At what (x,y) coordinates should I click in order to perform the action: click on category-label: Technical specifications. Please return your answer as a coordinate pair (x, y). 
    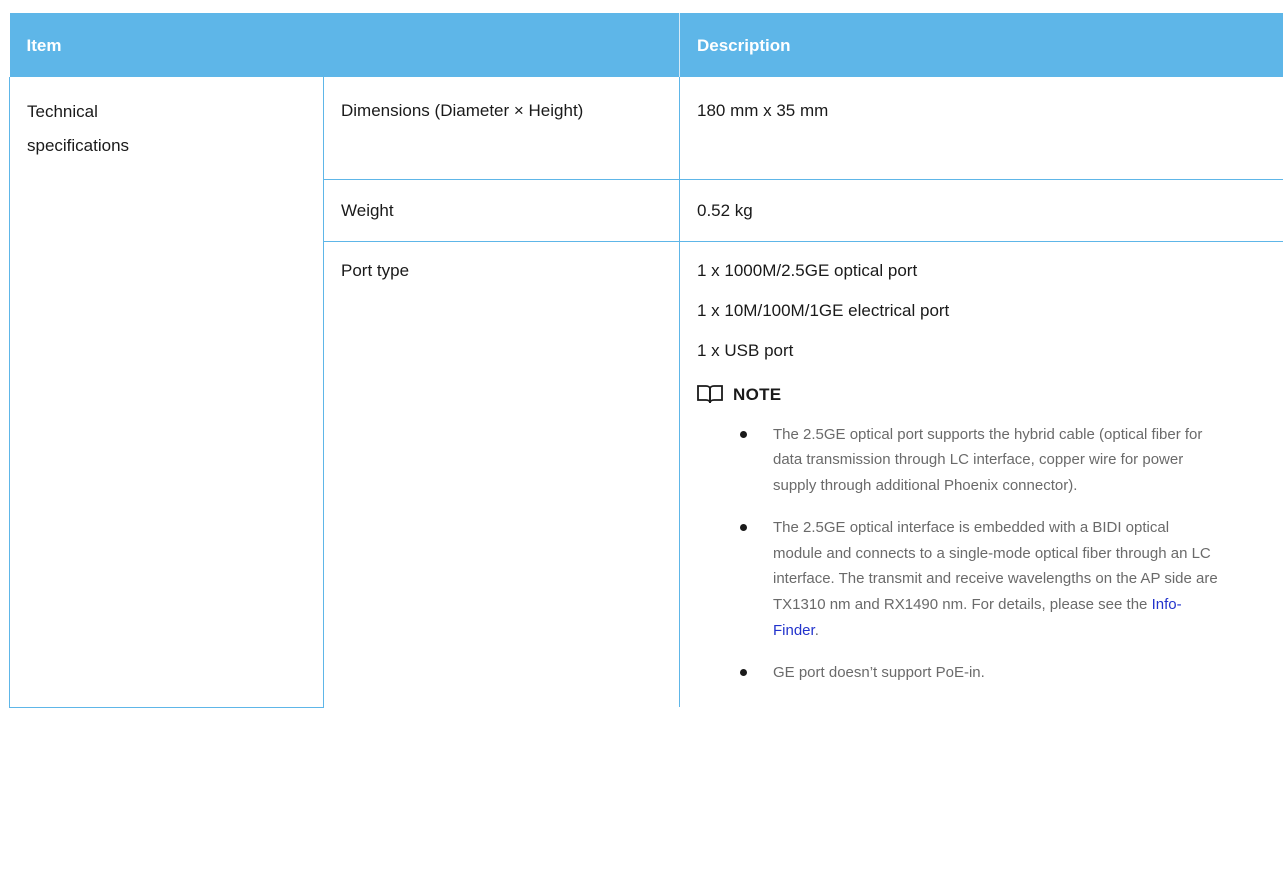
    Looking at the image, I should click on (78, 128).